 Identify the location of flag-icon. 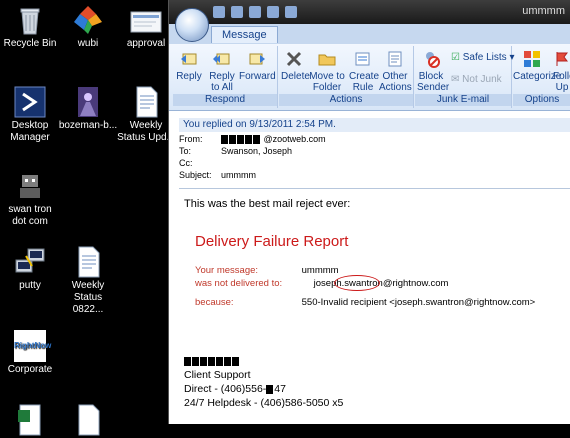
(562, 59).